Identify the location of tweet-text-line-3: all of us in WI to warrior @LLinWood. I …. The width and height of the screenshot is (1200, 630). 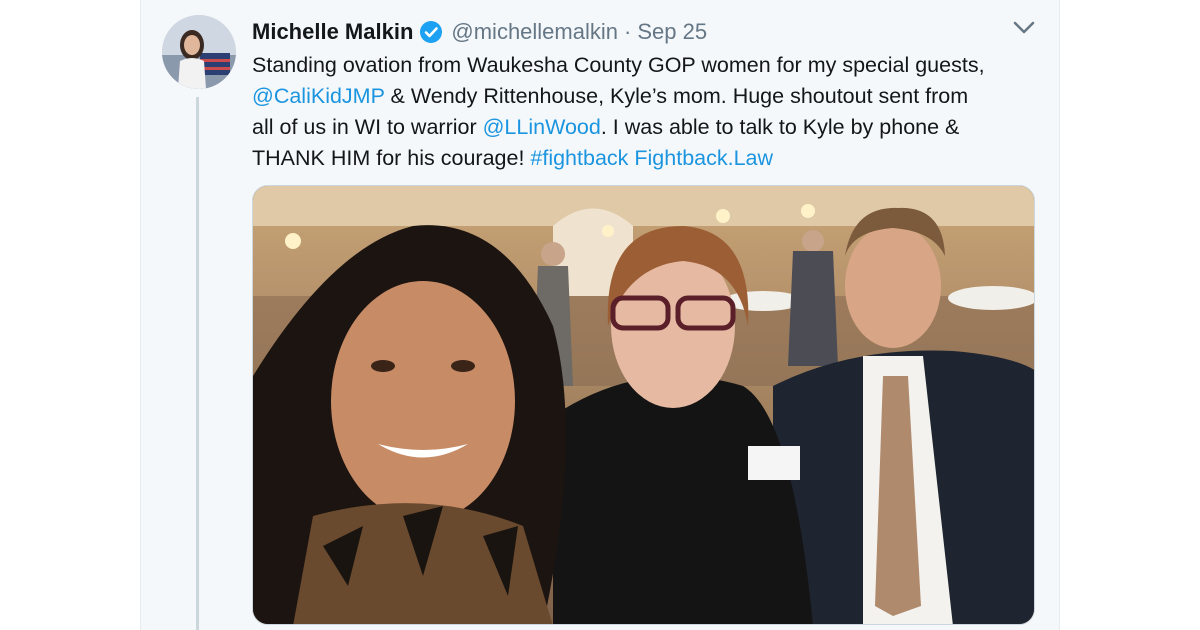
(647, 127).